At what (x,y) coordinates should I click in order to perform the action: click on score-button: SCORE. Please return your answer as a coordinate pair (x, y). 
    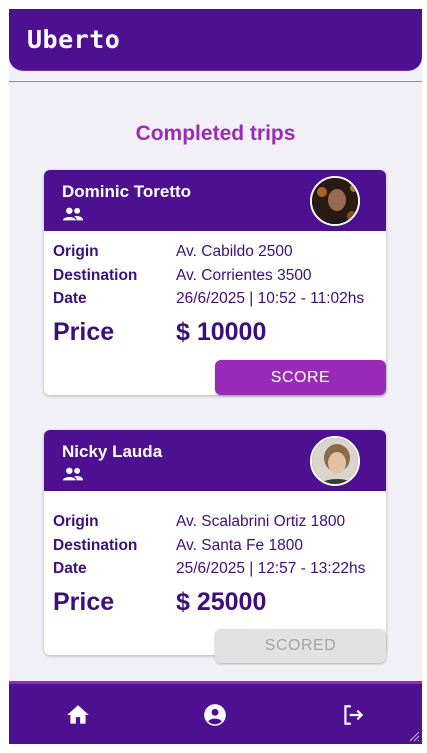
    Looking at the image, I should click on (300, 377).